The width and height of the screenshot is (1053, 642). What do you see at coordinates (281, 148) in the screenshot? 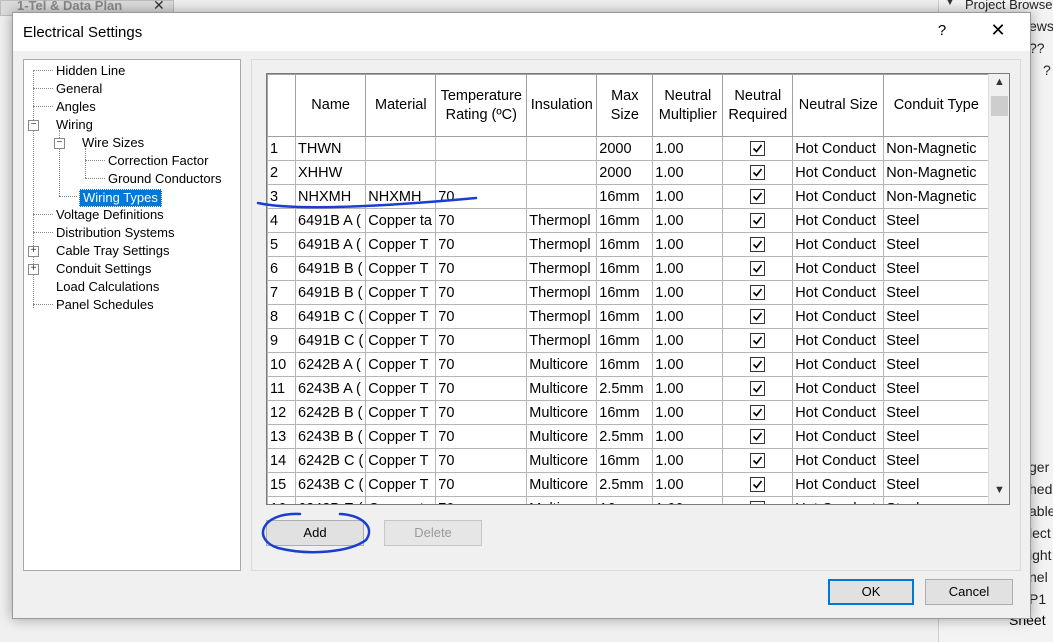
I see `row-number: 1` at bounding box center [281, 148].